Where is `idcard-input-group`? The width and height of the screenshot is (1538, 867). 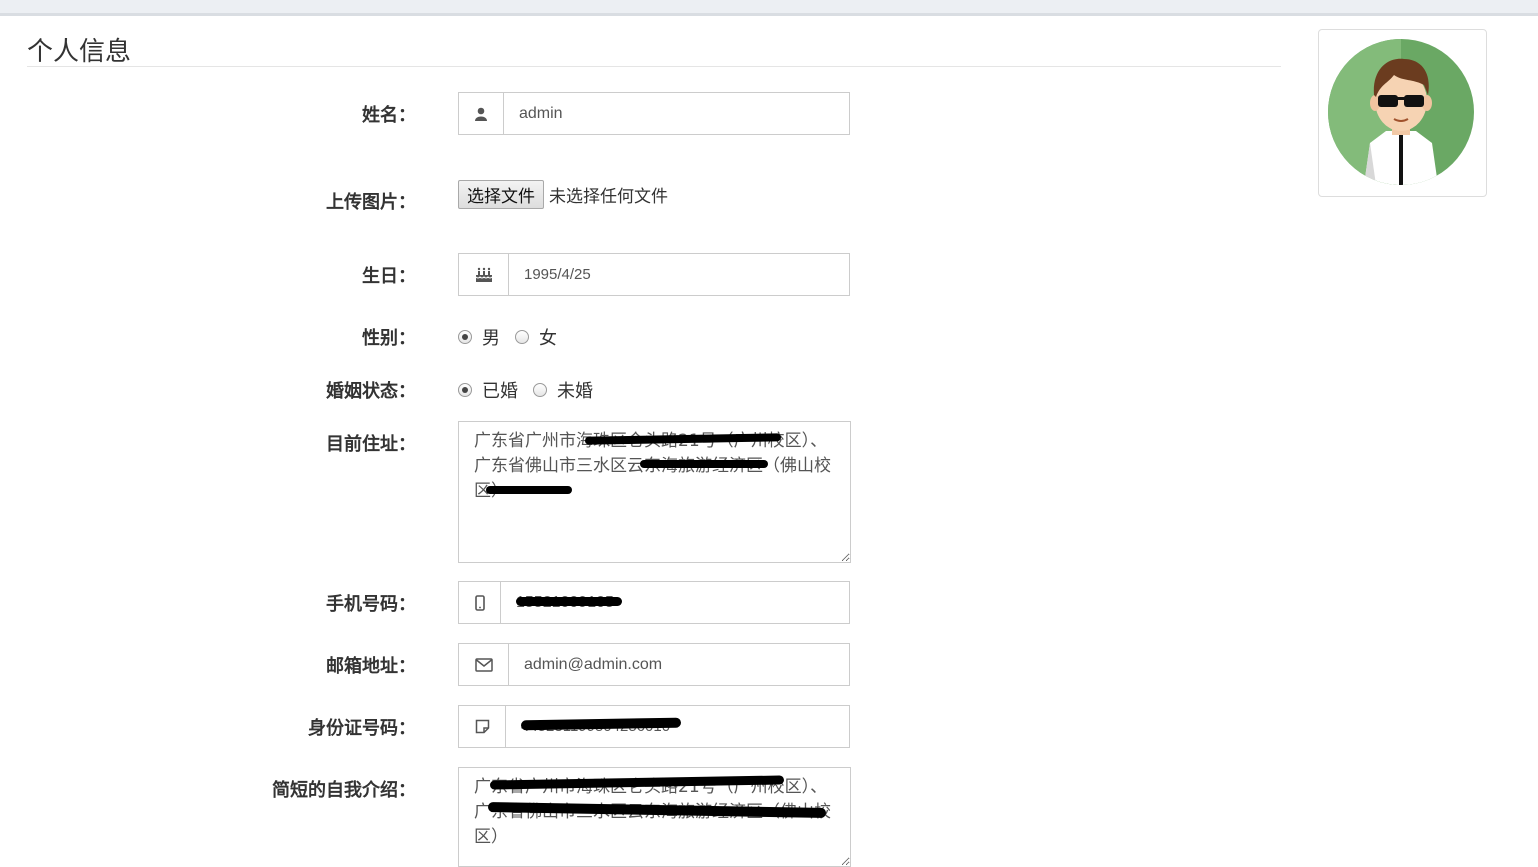 idcard-input-group is located at coordinates (654, 726).